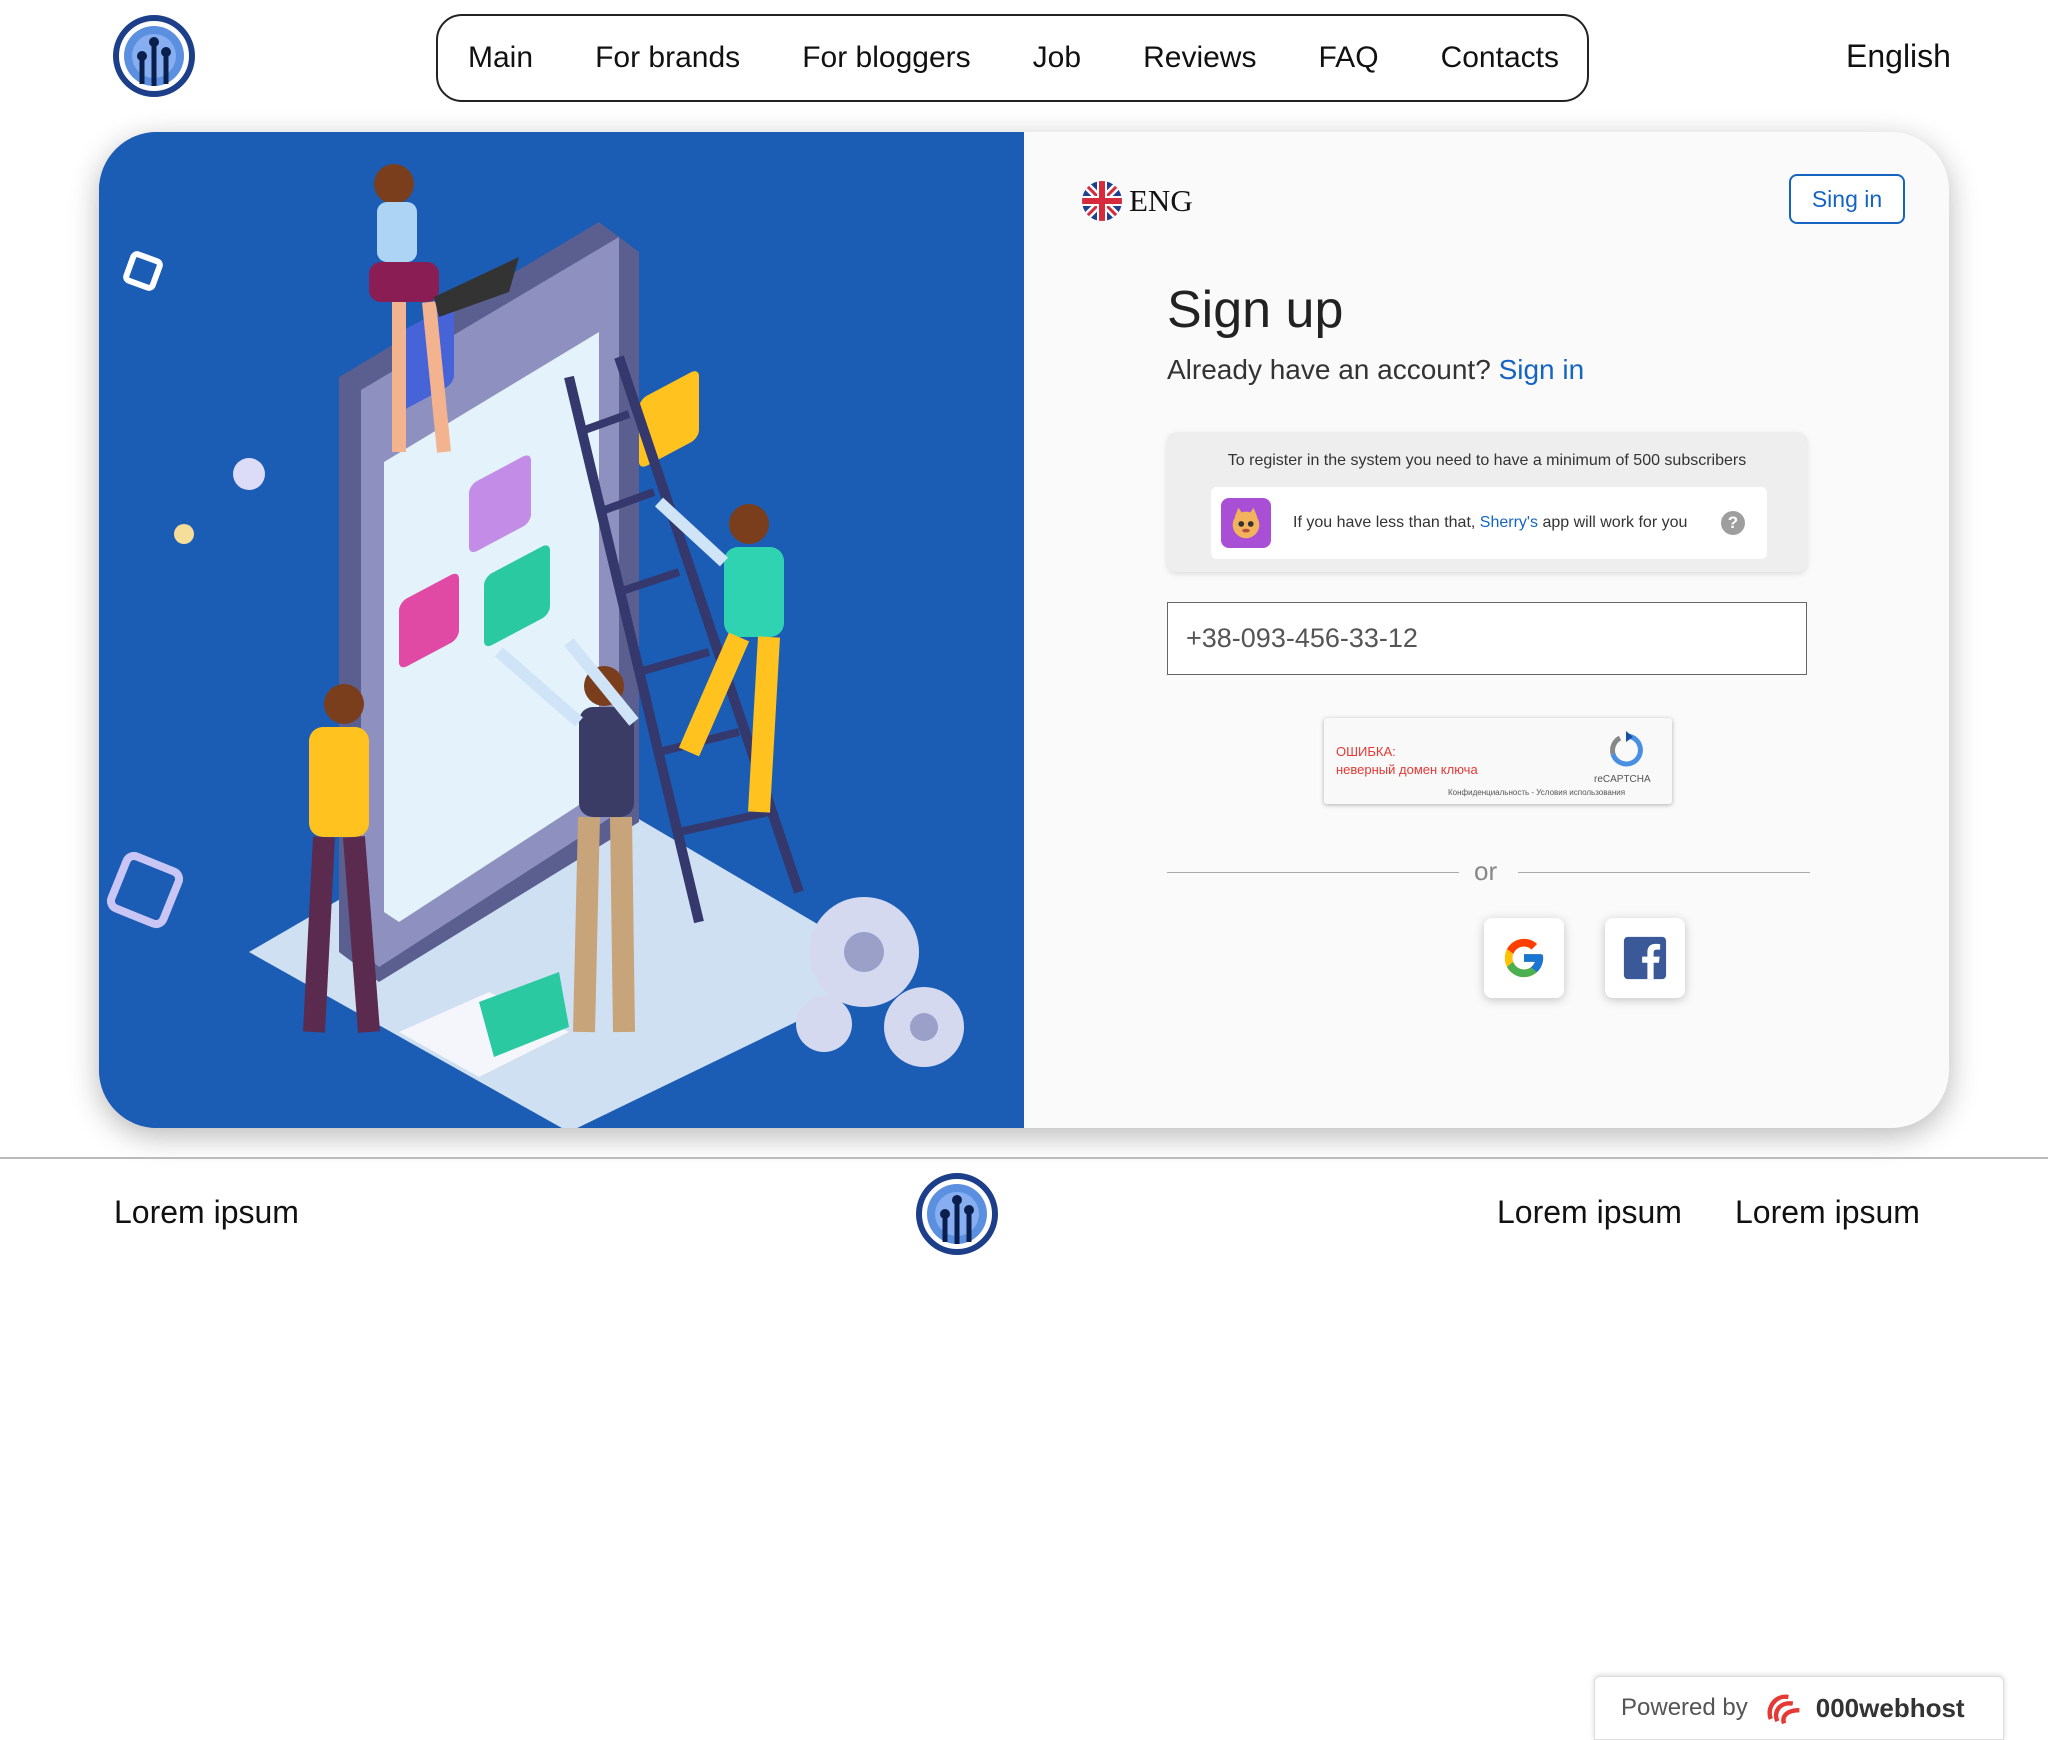 This screenshot has width=2048, height=1740. What do you see at coordinates (1542, 369) in the screenshot?
I see `sign-in-link: Sign in` at bounding box center [1542, 369].